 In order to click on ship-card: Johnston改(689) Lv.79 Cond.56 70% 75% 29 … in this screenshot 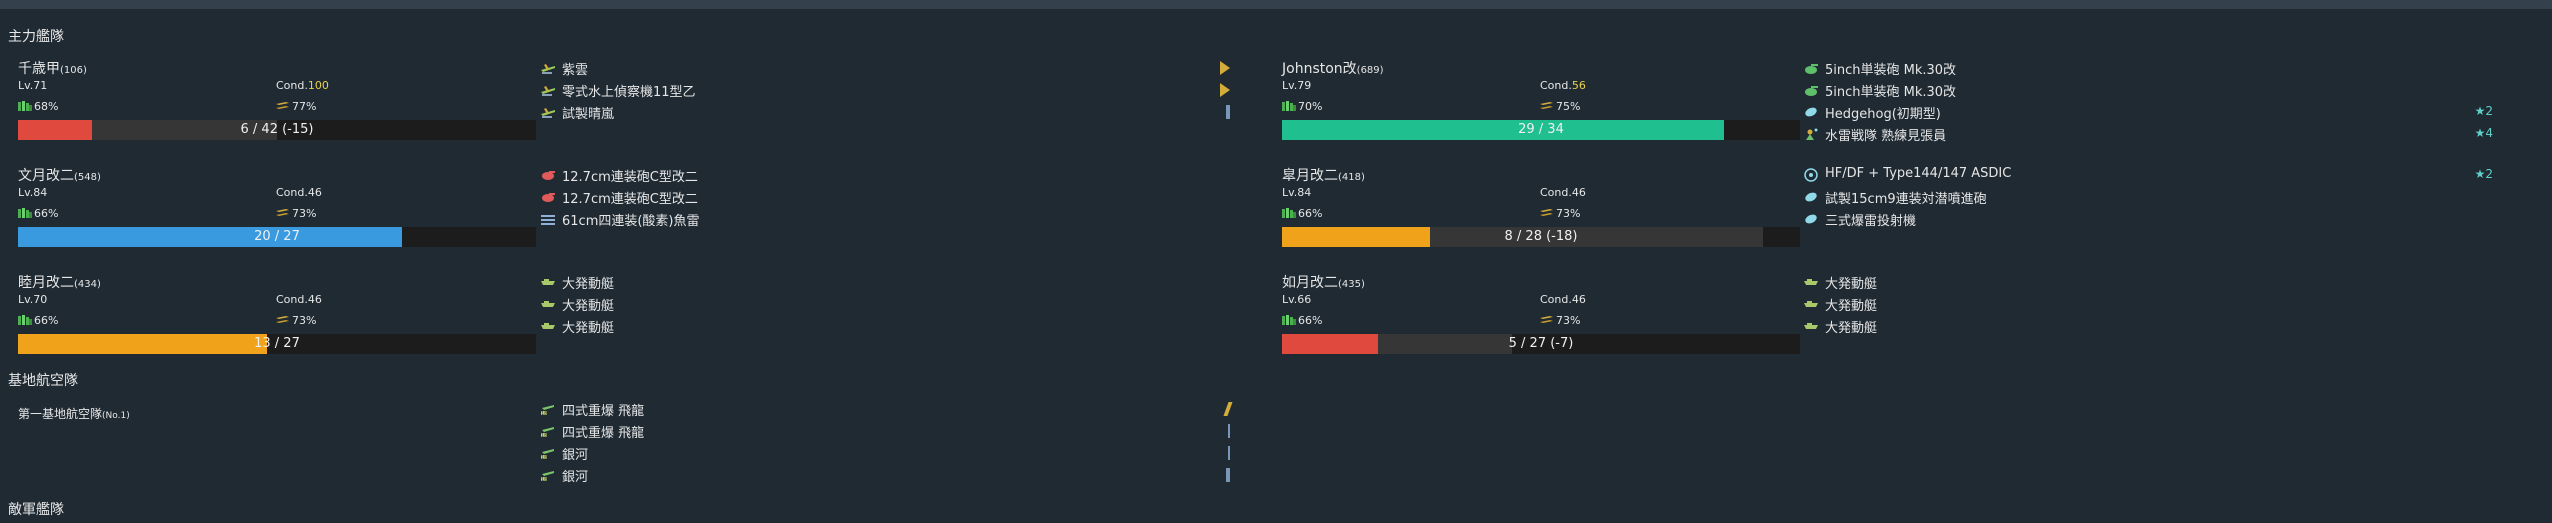, I will do `click(1536, 108)`.